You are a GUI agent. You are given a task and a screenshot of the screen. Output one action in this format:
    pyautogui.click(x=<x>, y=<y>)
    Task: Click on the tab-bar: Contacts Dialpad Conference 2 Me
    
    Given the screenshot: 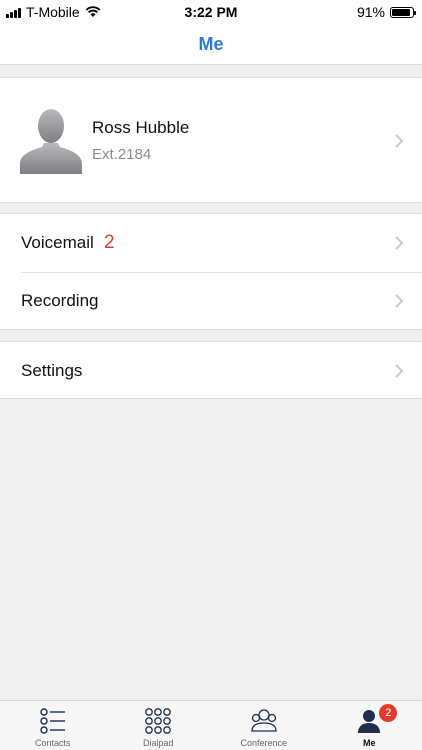 What is the action you would take?
    pyautogui.click(x=211, y=725)
    